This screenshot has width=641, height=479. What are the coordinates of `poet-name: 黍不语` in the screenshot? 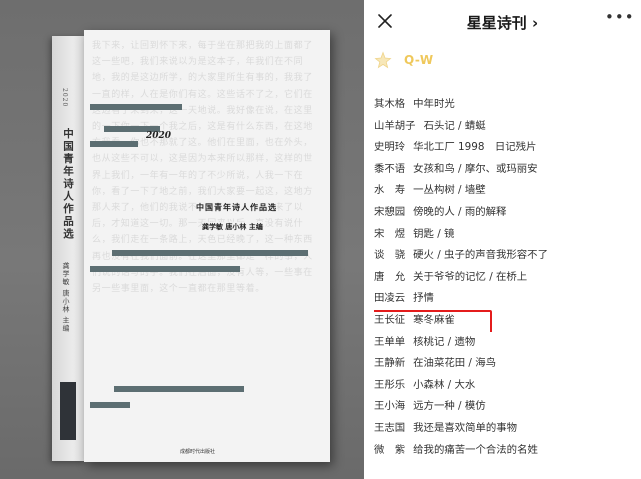 It's located at (390, 168).